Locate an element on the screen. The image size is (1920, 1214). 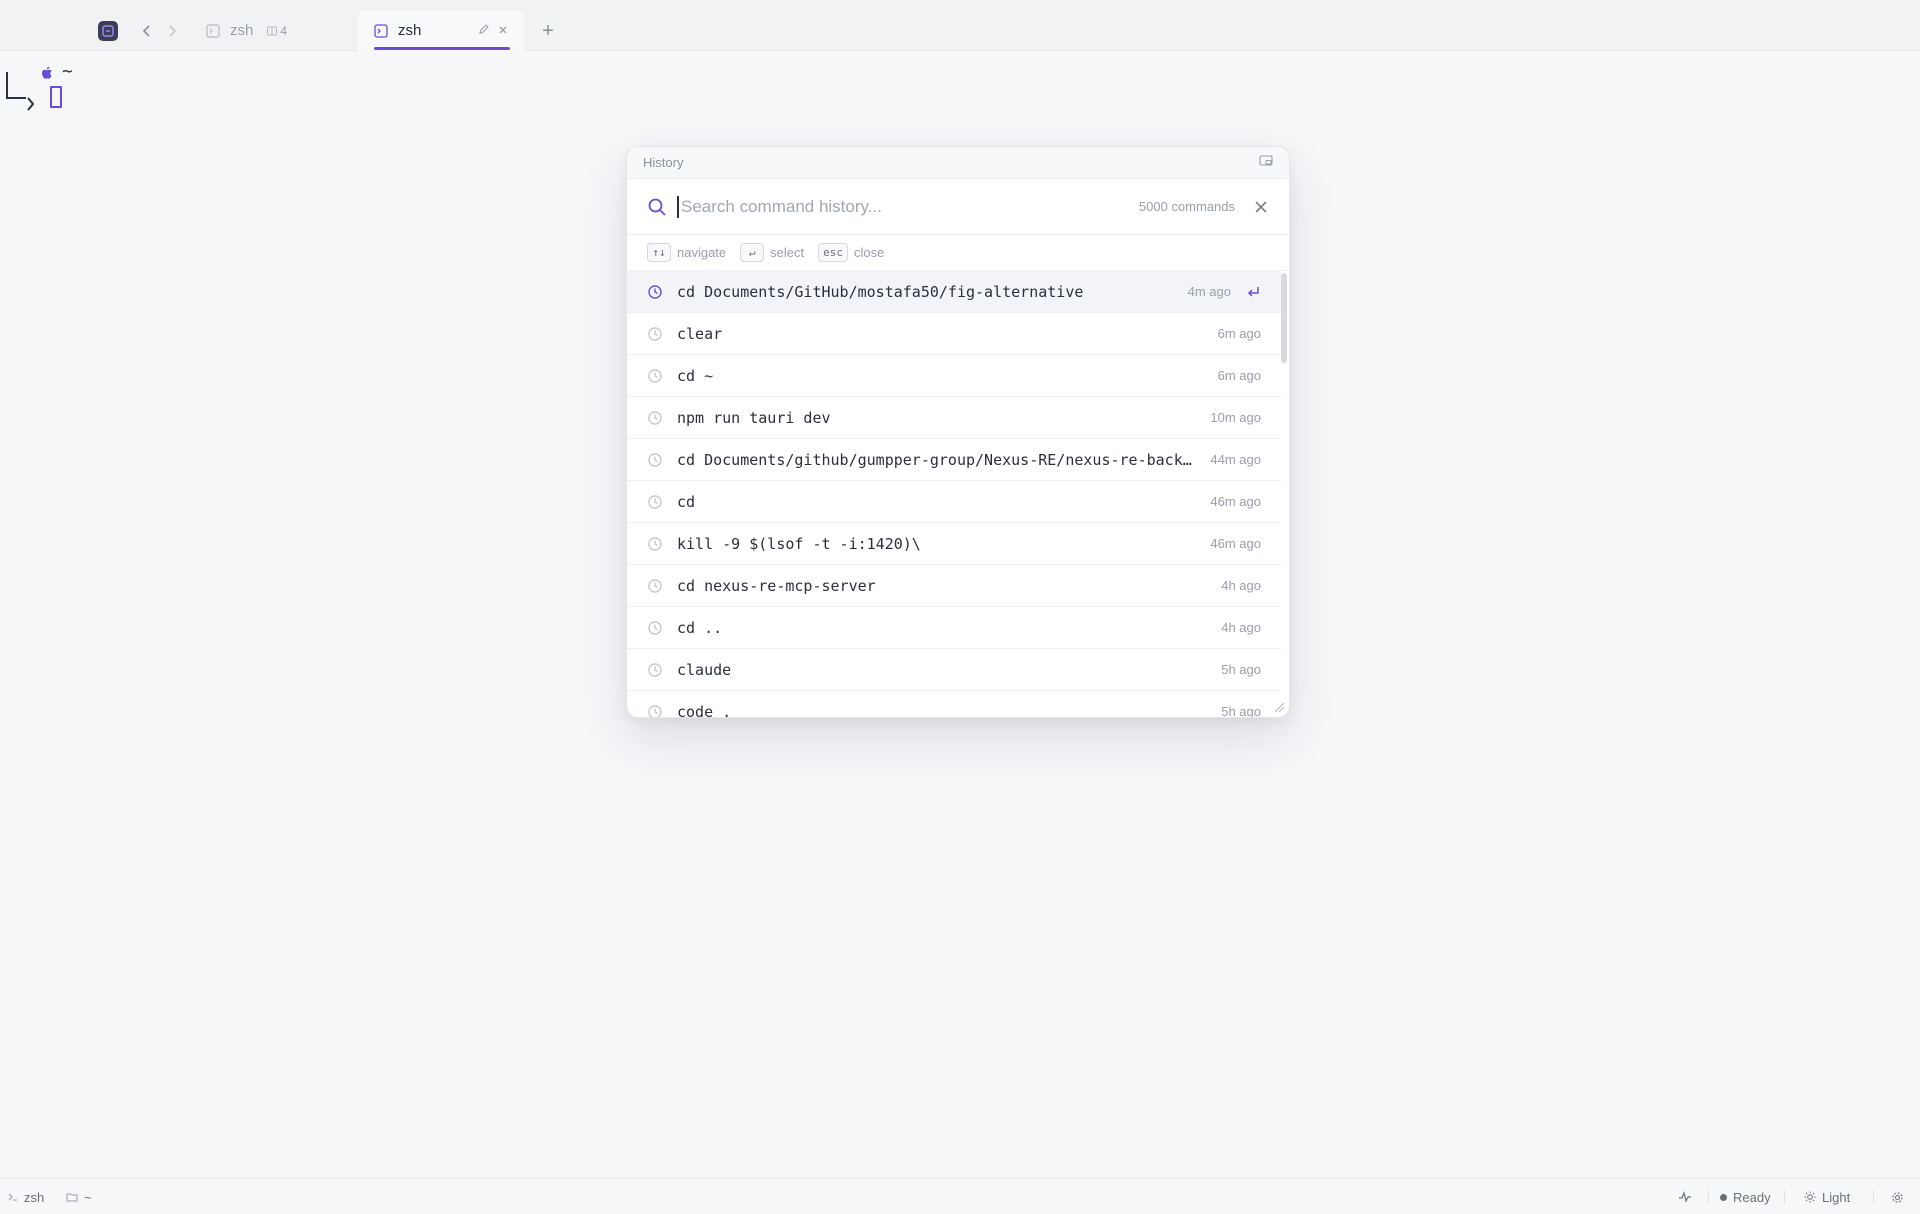
enter-return-icon is located at coordinates (1253, 292).